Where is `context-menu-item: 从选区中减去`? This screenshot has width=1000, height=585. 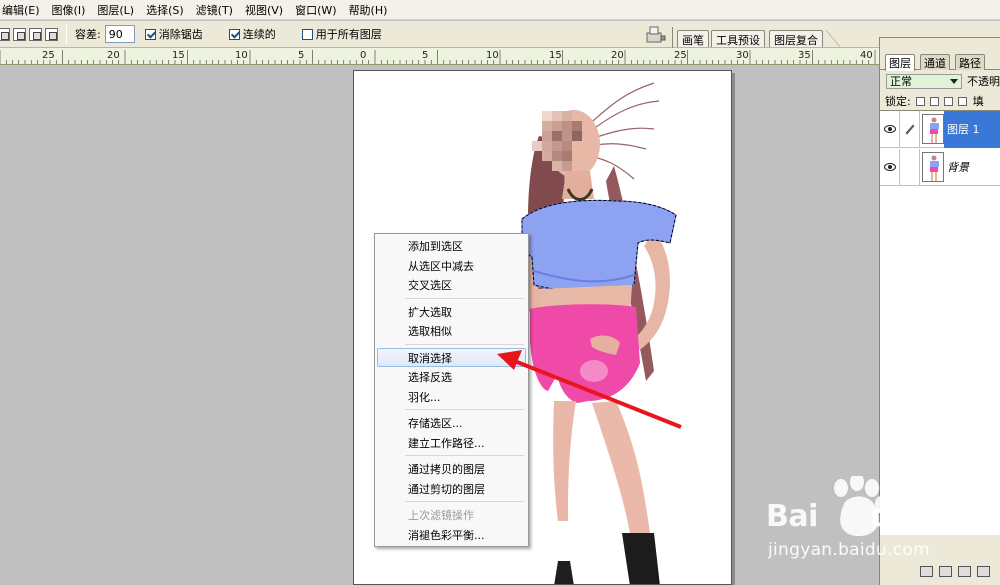
context-menu-item: 从选区中减去 is located at coordinates (451, 266).